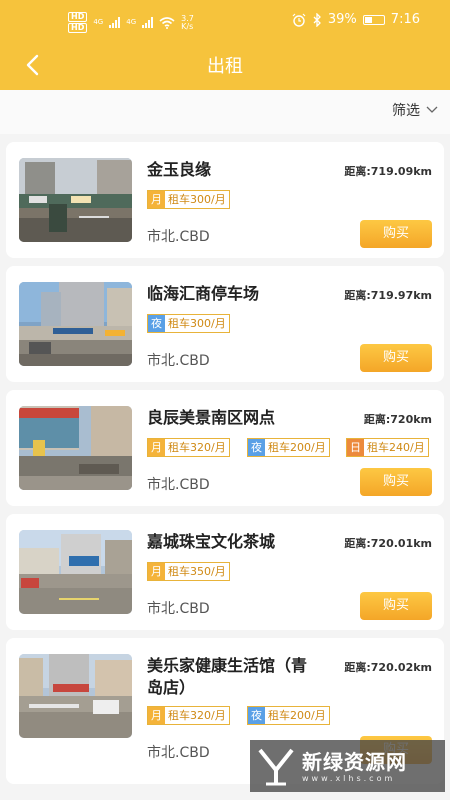  I want to click on sim2-badge: HD, so click(78, 28).